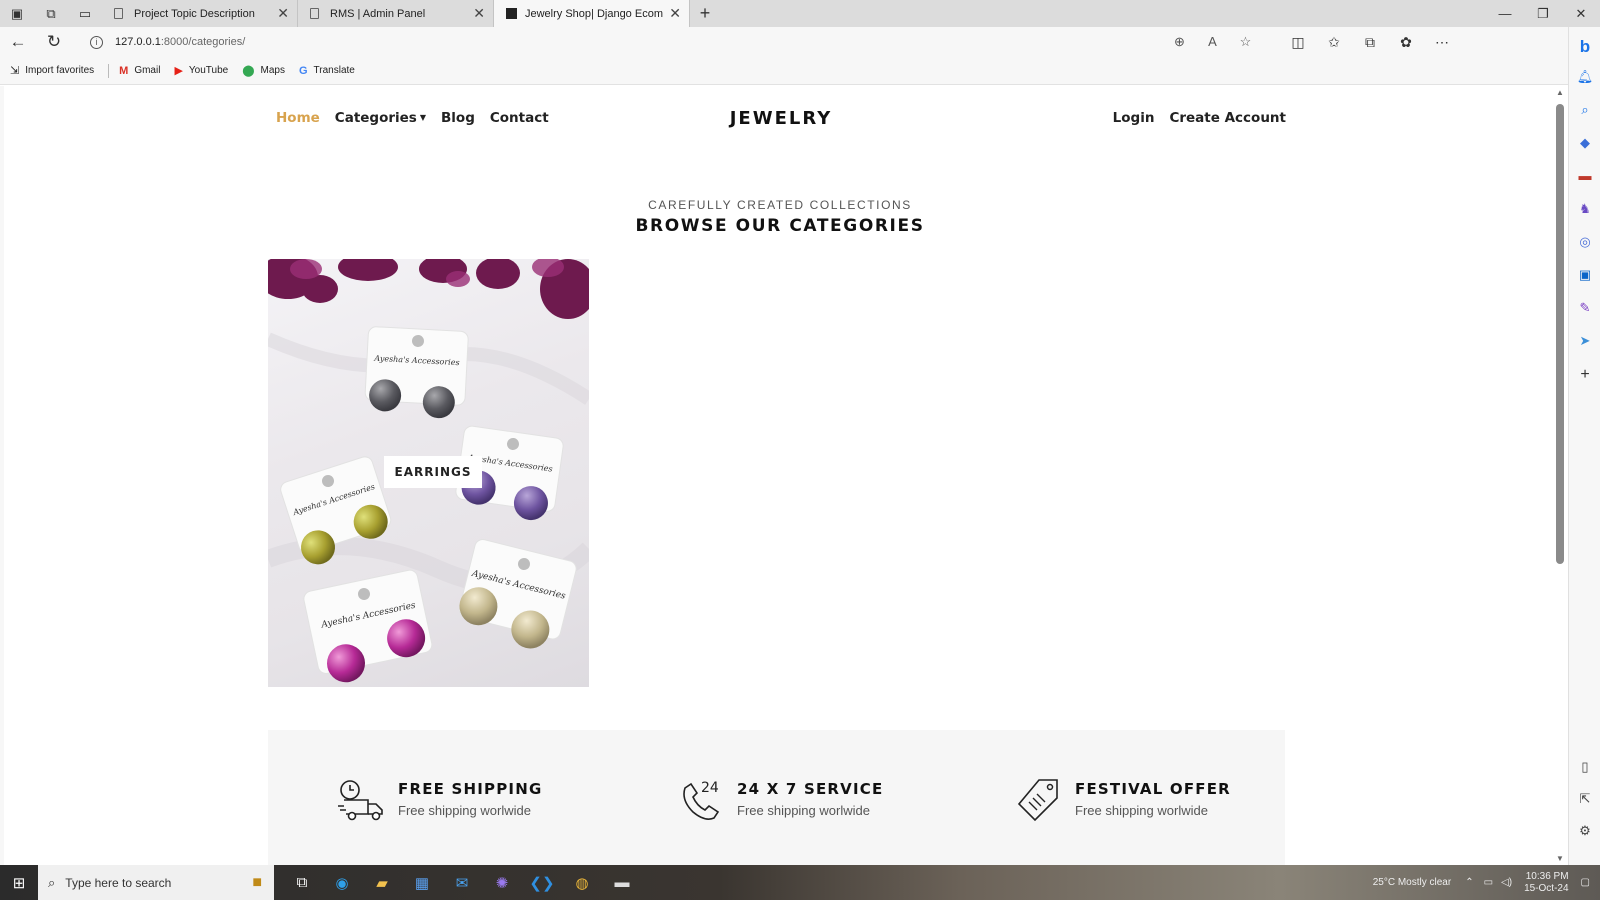 The image size is (1600, 900). Describe the element at coordinates (1245, 42) in the screenshot. I see `favorite-star-icon: ☆` at that location.